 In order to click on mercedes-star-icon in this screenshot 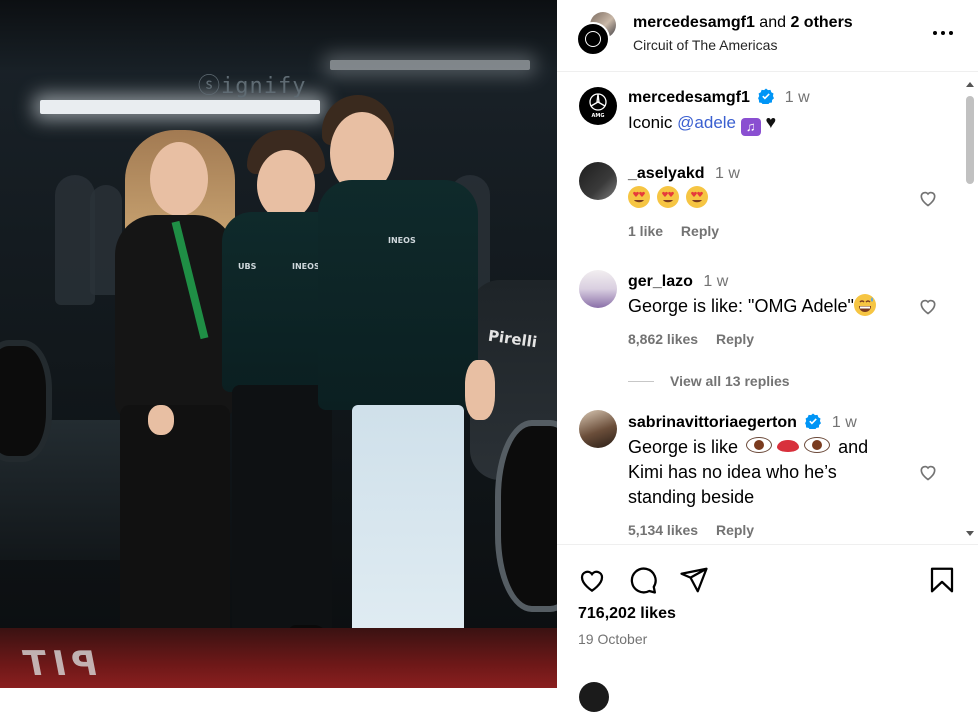, I will do `click(593, 39)`.